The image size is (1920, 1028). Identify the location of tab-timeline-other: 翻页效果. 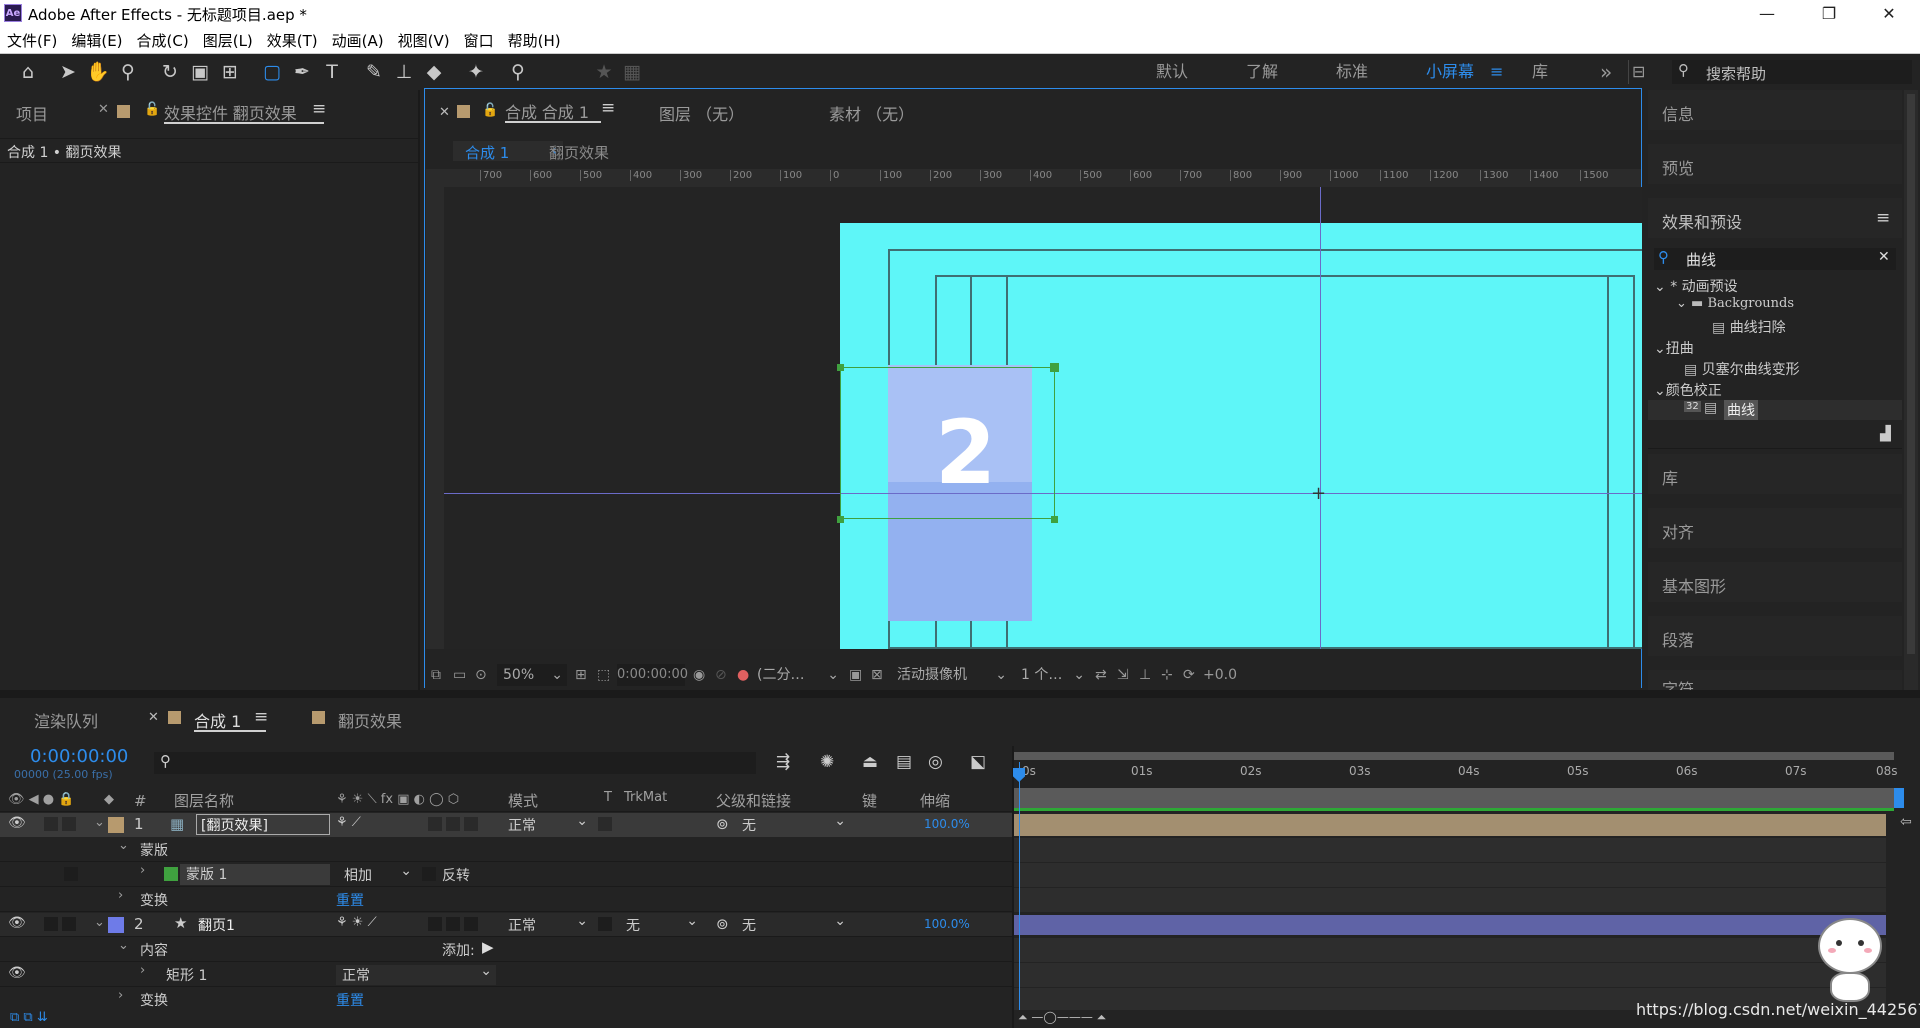
(370, 720).